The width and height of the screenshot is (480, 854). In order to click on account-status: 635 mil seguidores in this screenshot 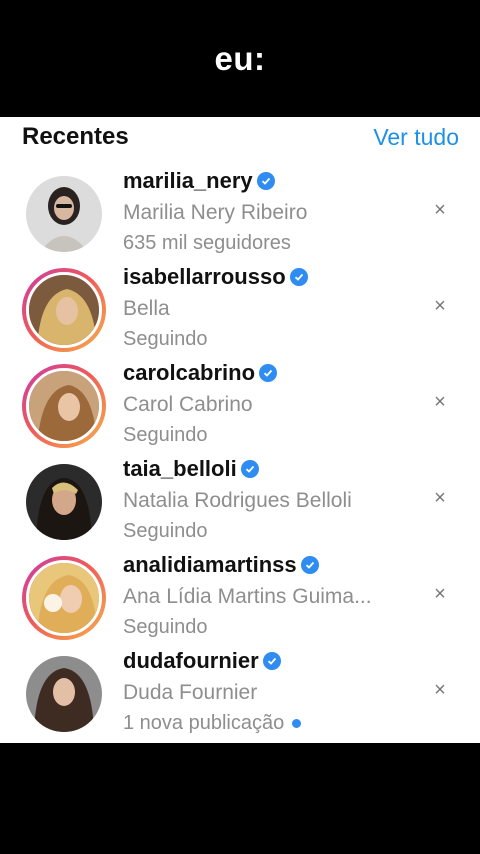, I will do `click(207, 243)`.